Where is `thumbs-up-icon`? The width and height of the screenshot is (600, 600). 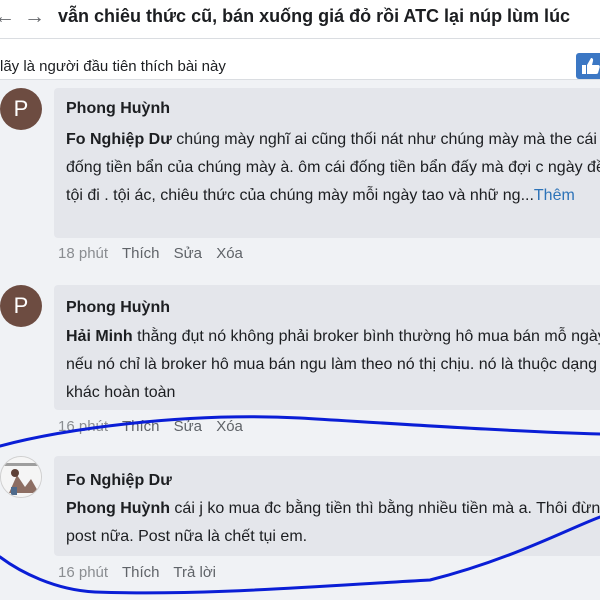
thumbs-up-icon is located at coordinates (591, 66).